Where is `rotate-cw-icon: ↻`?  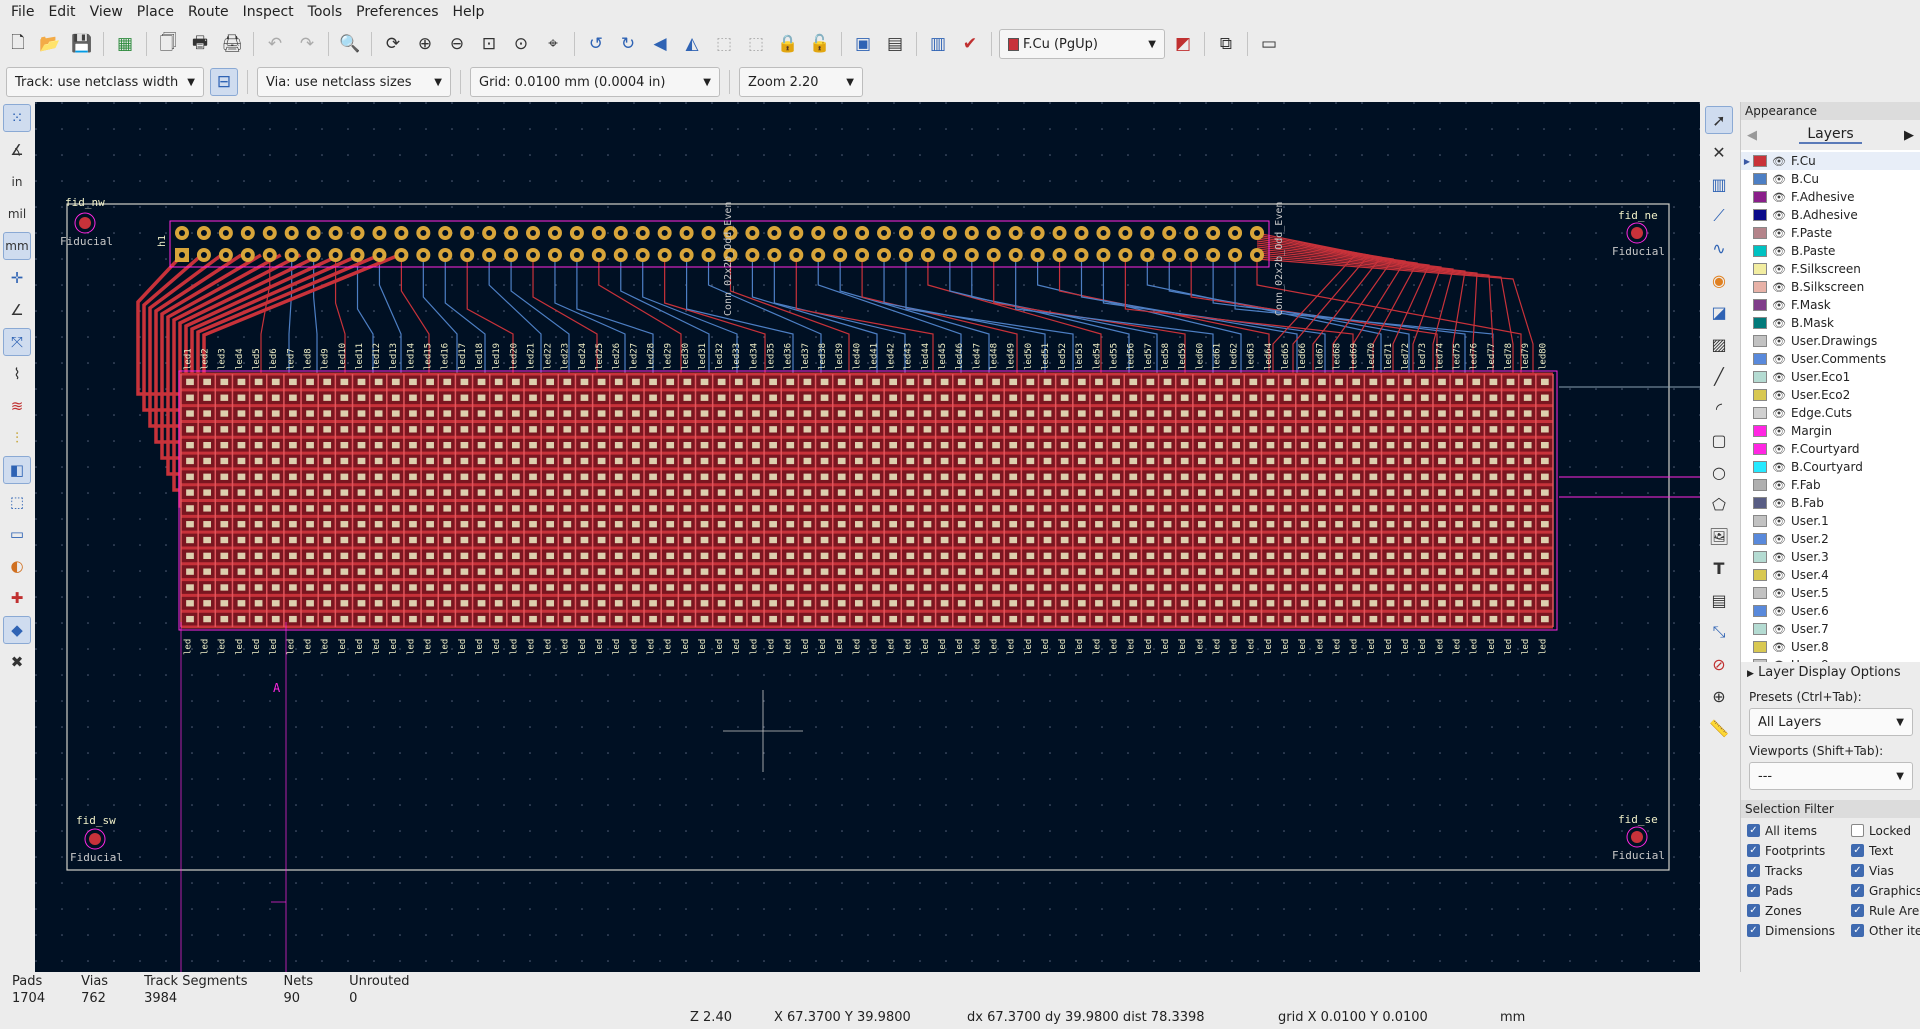 rotate-cw-icon: ↻ is located at coordinates (628, 44).